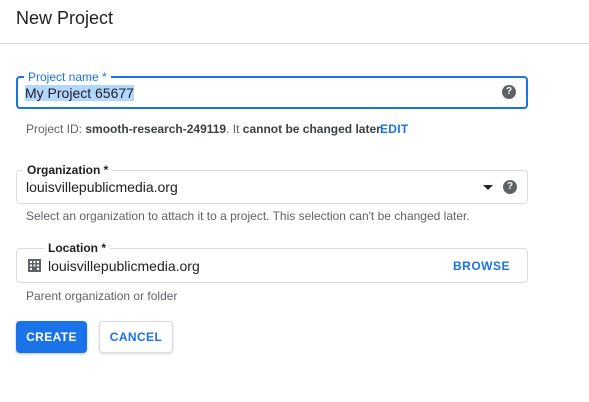 Image resolution: width=589 pixels, height=402 pixels. Describe the element at coordinates (102, 187) in the screenshot. I see `organization-value: louisvillepublicmedia.org` at that location.